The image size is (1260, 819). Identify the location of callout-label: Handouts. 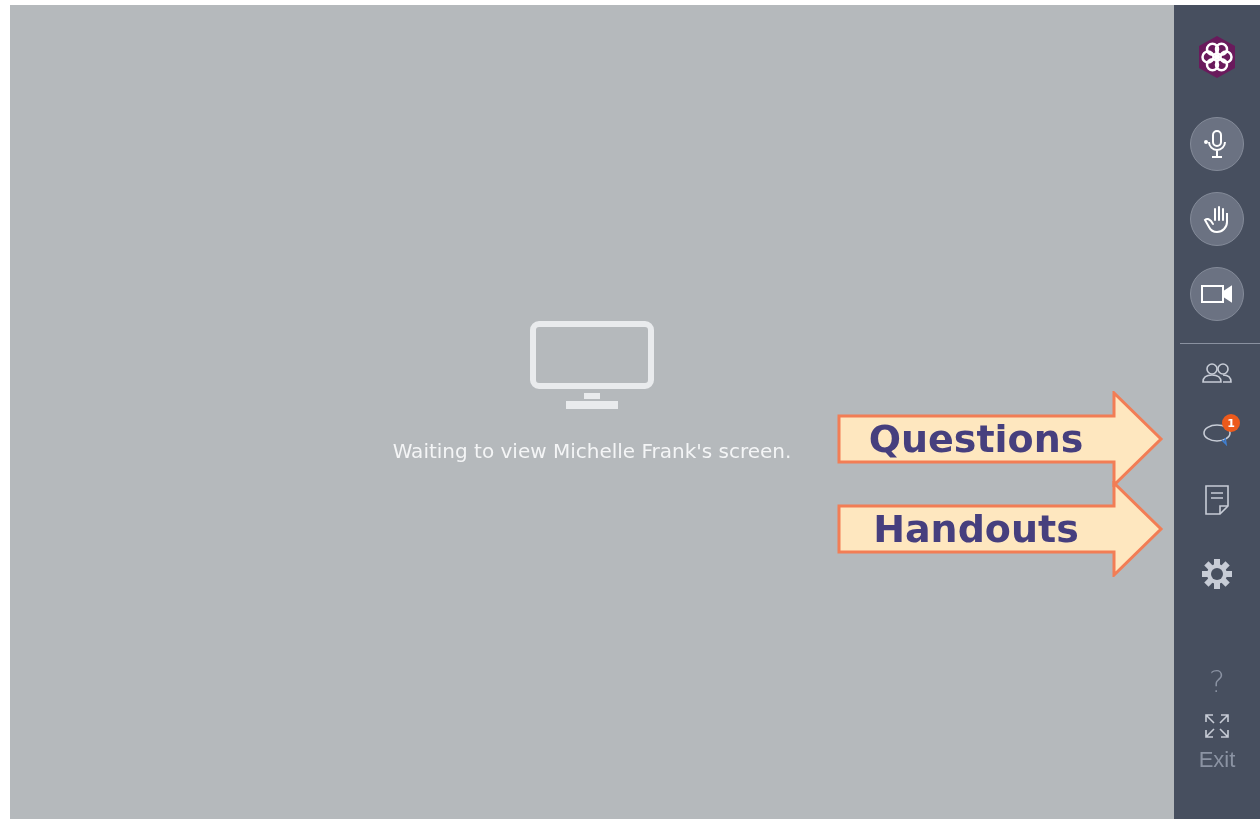
(976, 529).